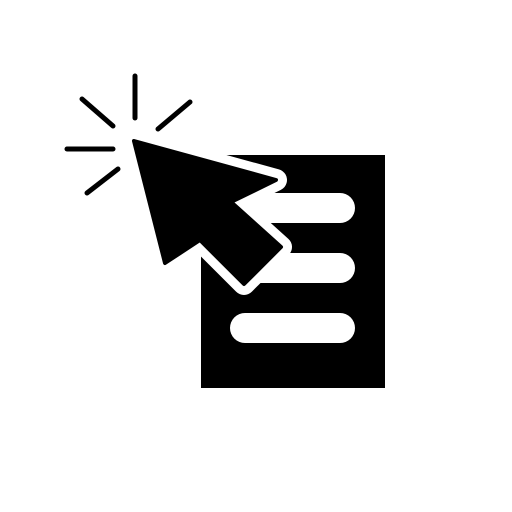 The width and height of the screenshot is (512, 512). I want to click on document-line, so click(292, 328).